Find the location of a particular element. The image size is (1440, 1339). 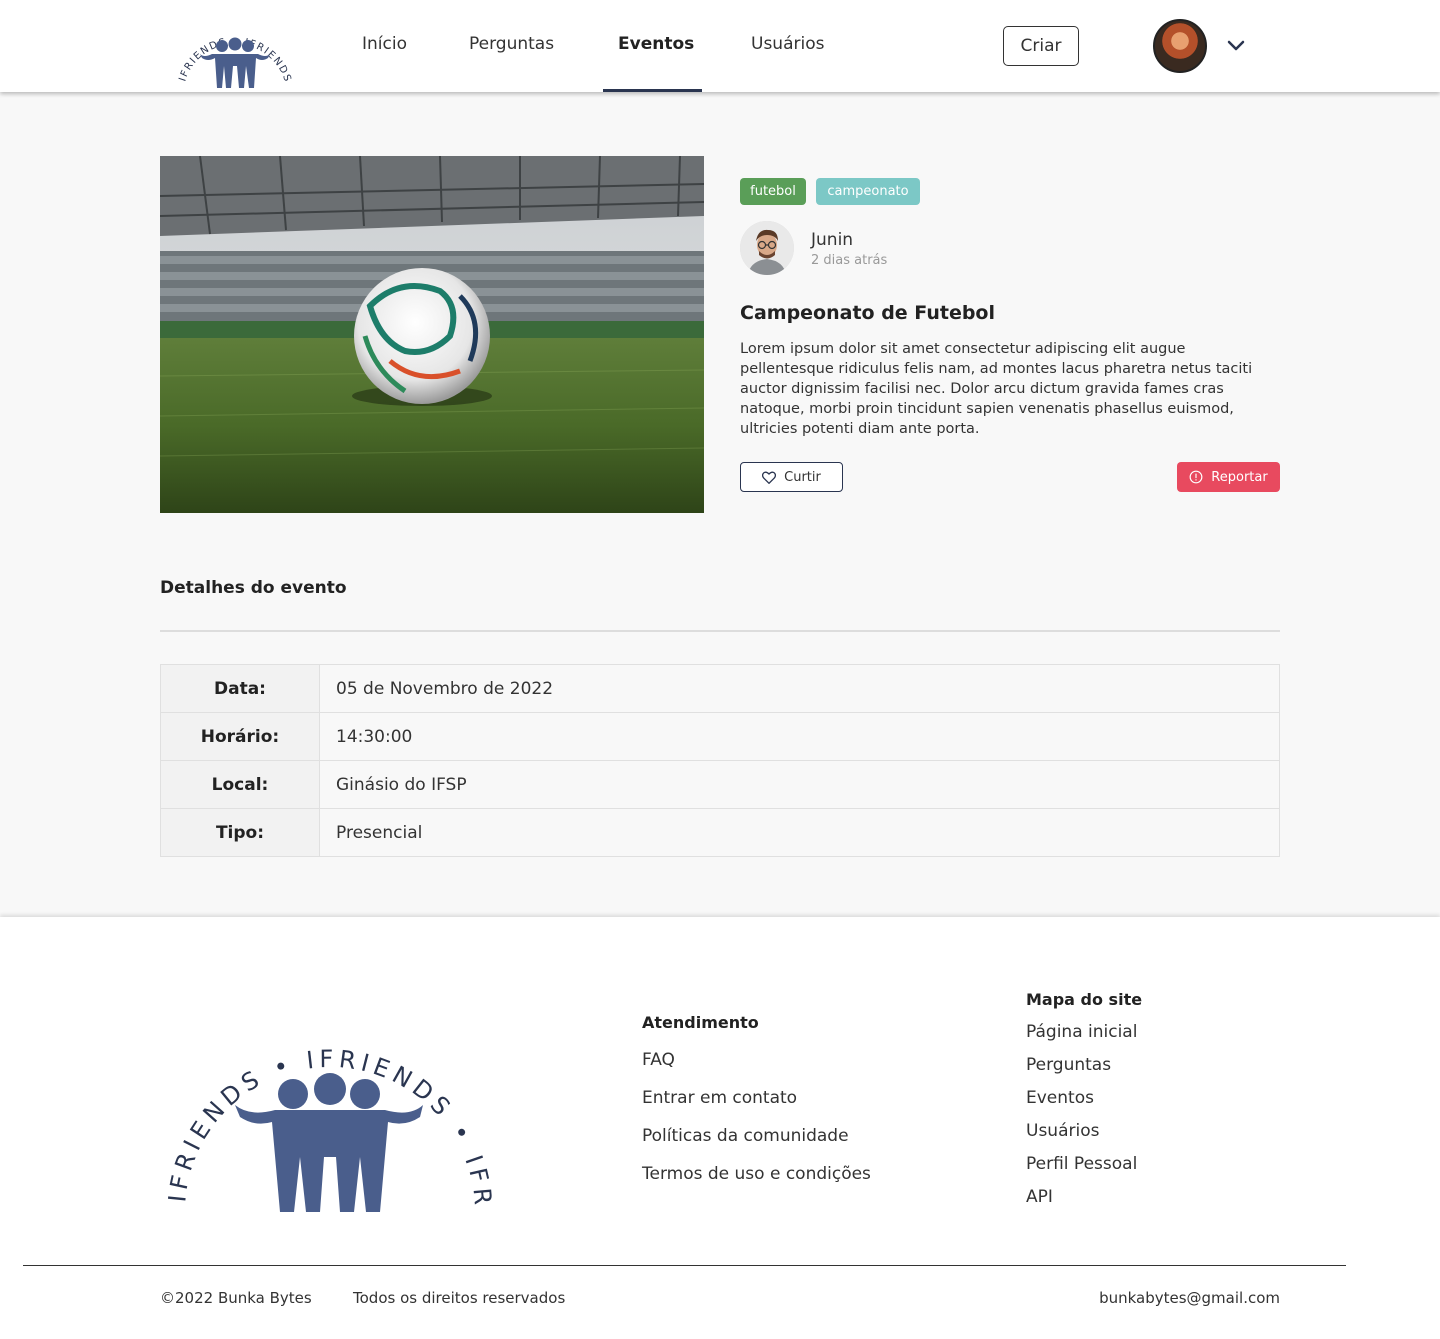

sitemap-link-profile: Perfil Pessoal is located at coordinates (1081, 1164).